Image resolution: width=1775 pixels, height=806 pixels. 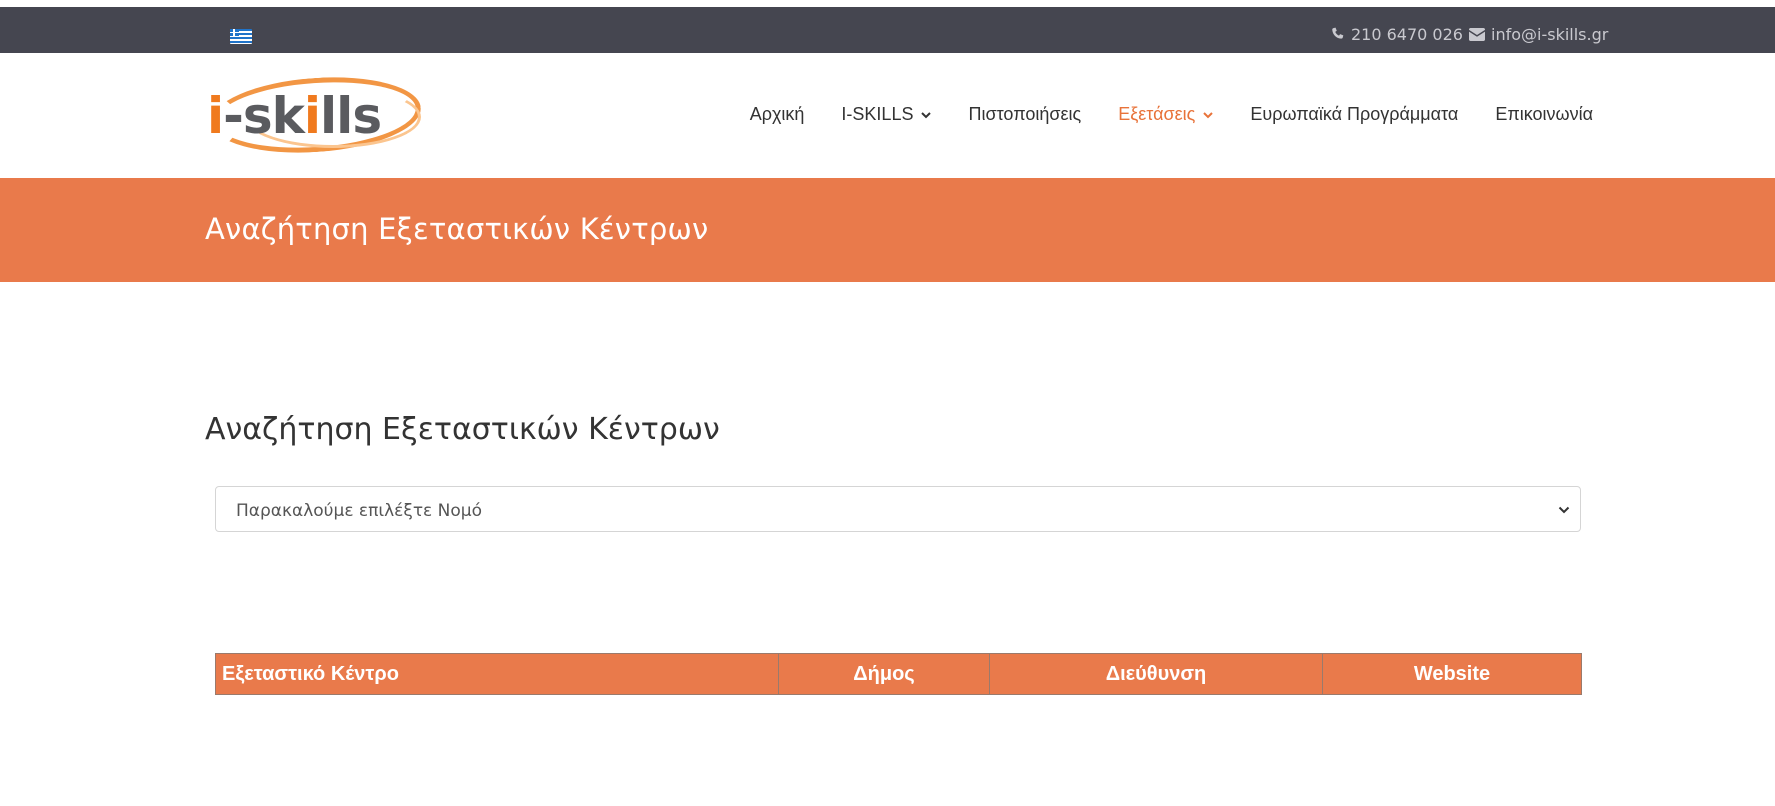 What do you see at coordinates (898, 509) in the screenshot?
I see `county-select: Παρακαλούμε επιλέξτε Νομό` at bounding box center [898, 509].